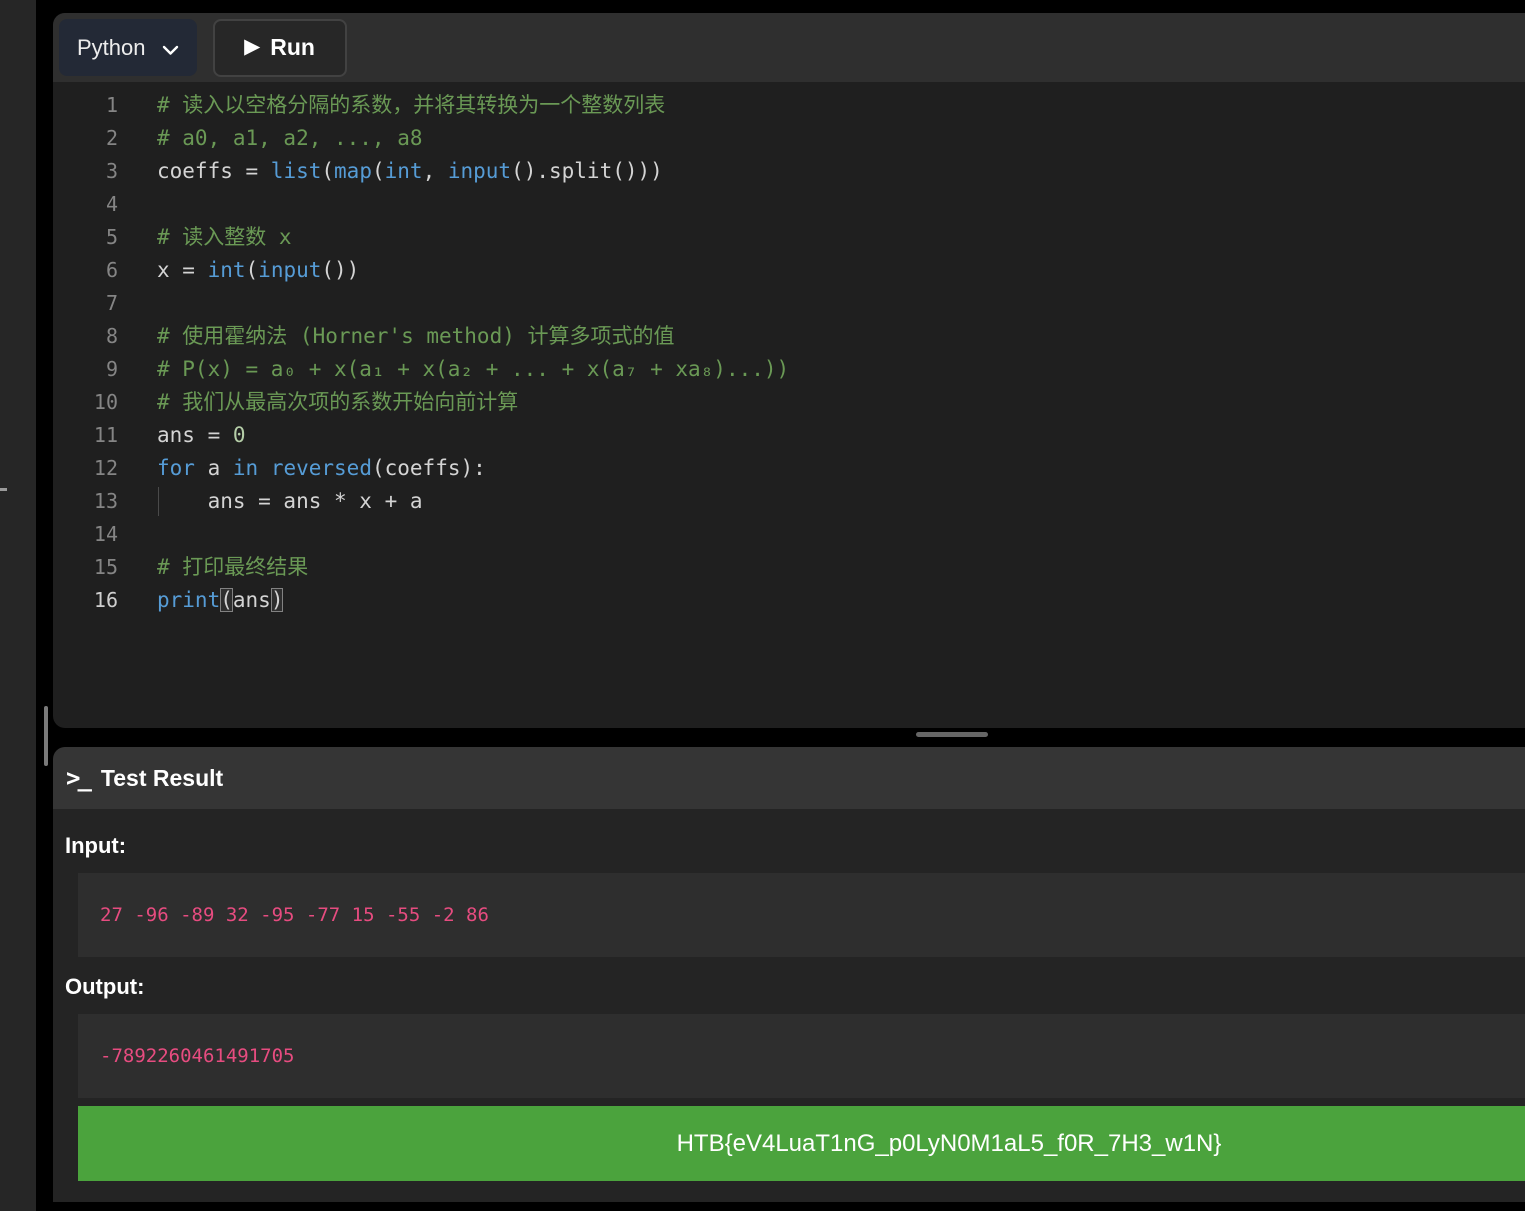  I want to click on language-dropdown: Python, so click(128, 47).